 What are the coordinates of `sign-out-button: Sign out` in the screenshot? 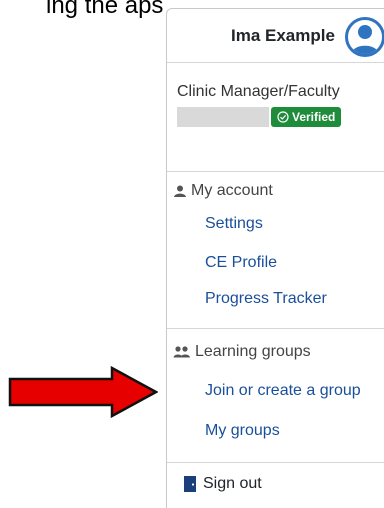 It's located at (222, 484).